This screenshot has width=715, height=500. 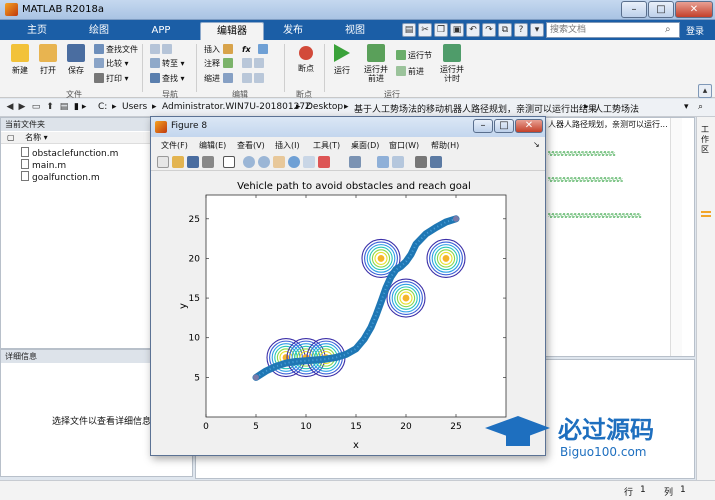 I want to click on figure-minimize-button: –, so click(x=483, y=126).